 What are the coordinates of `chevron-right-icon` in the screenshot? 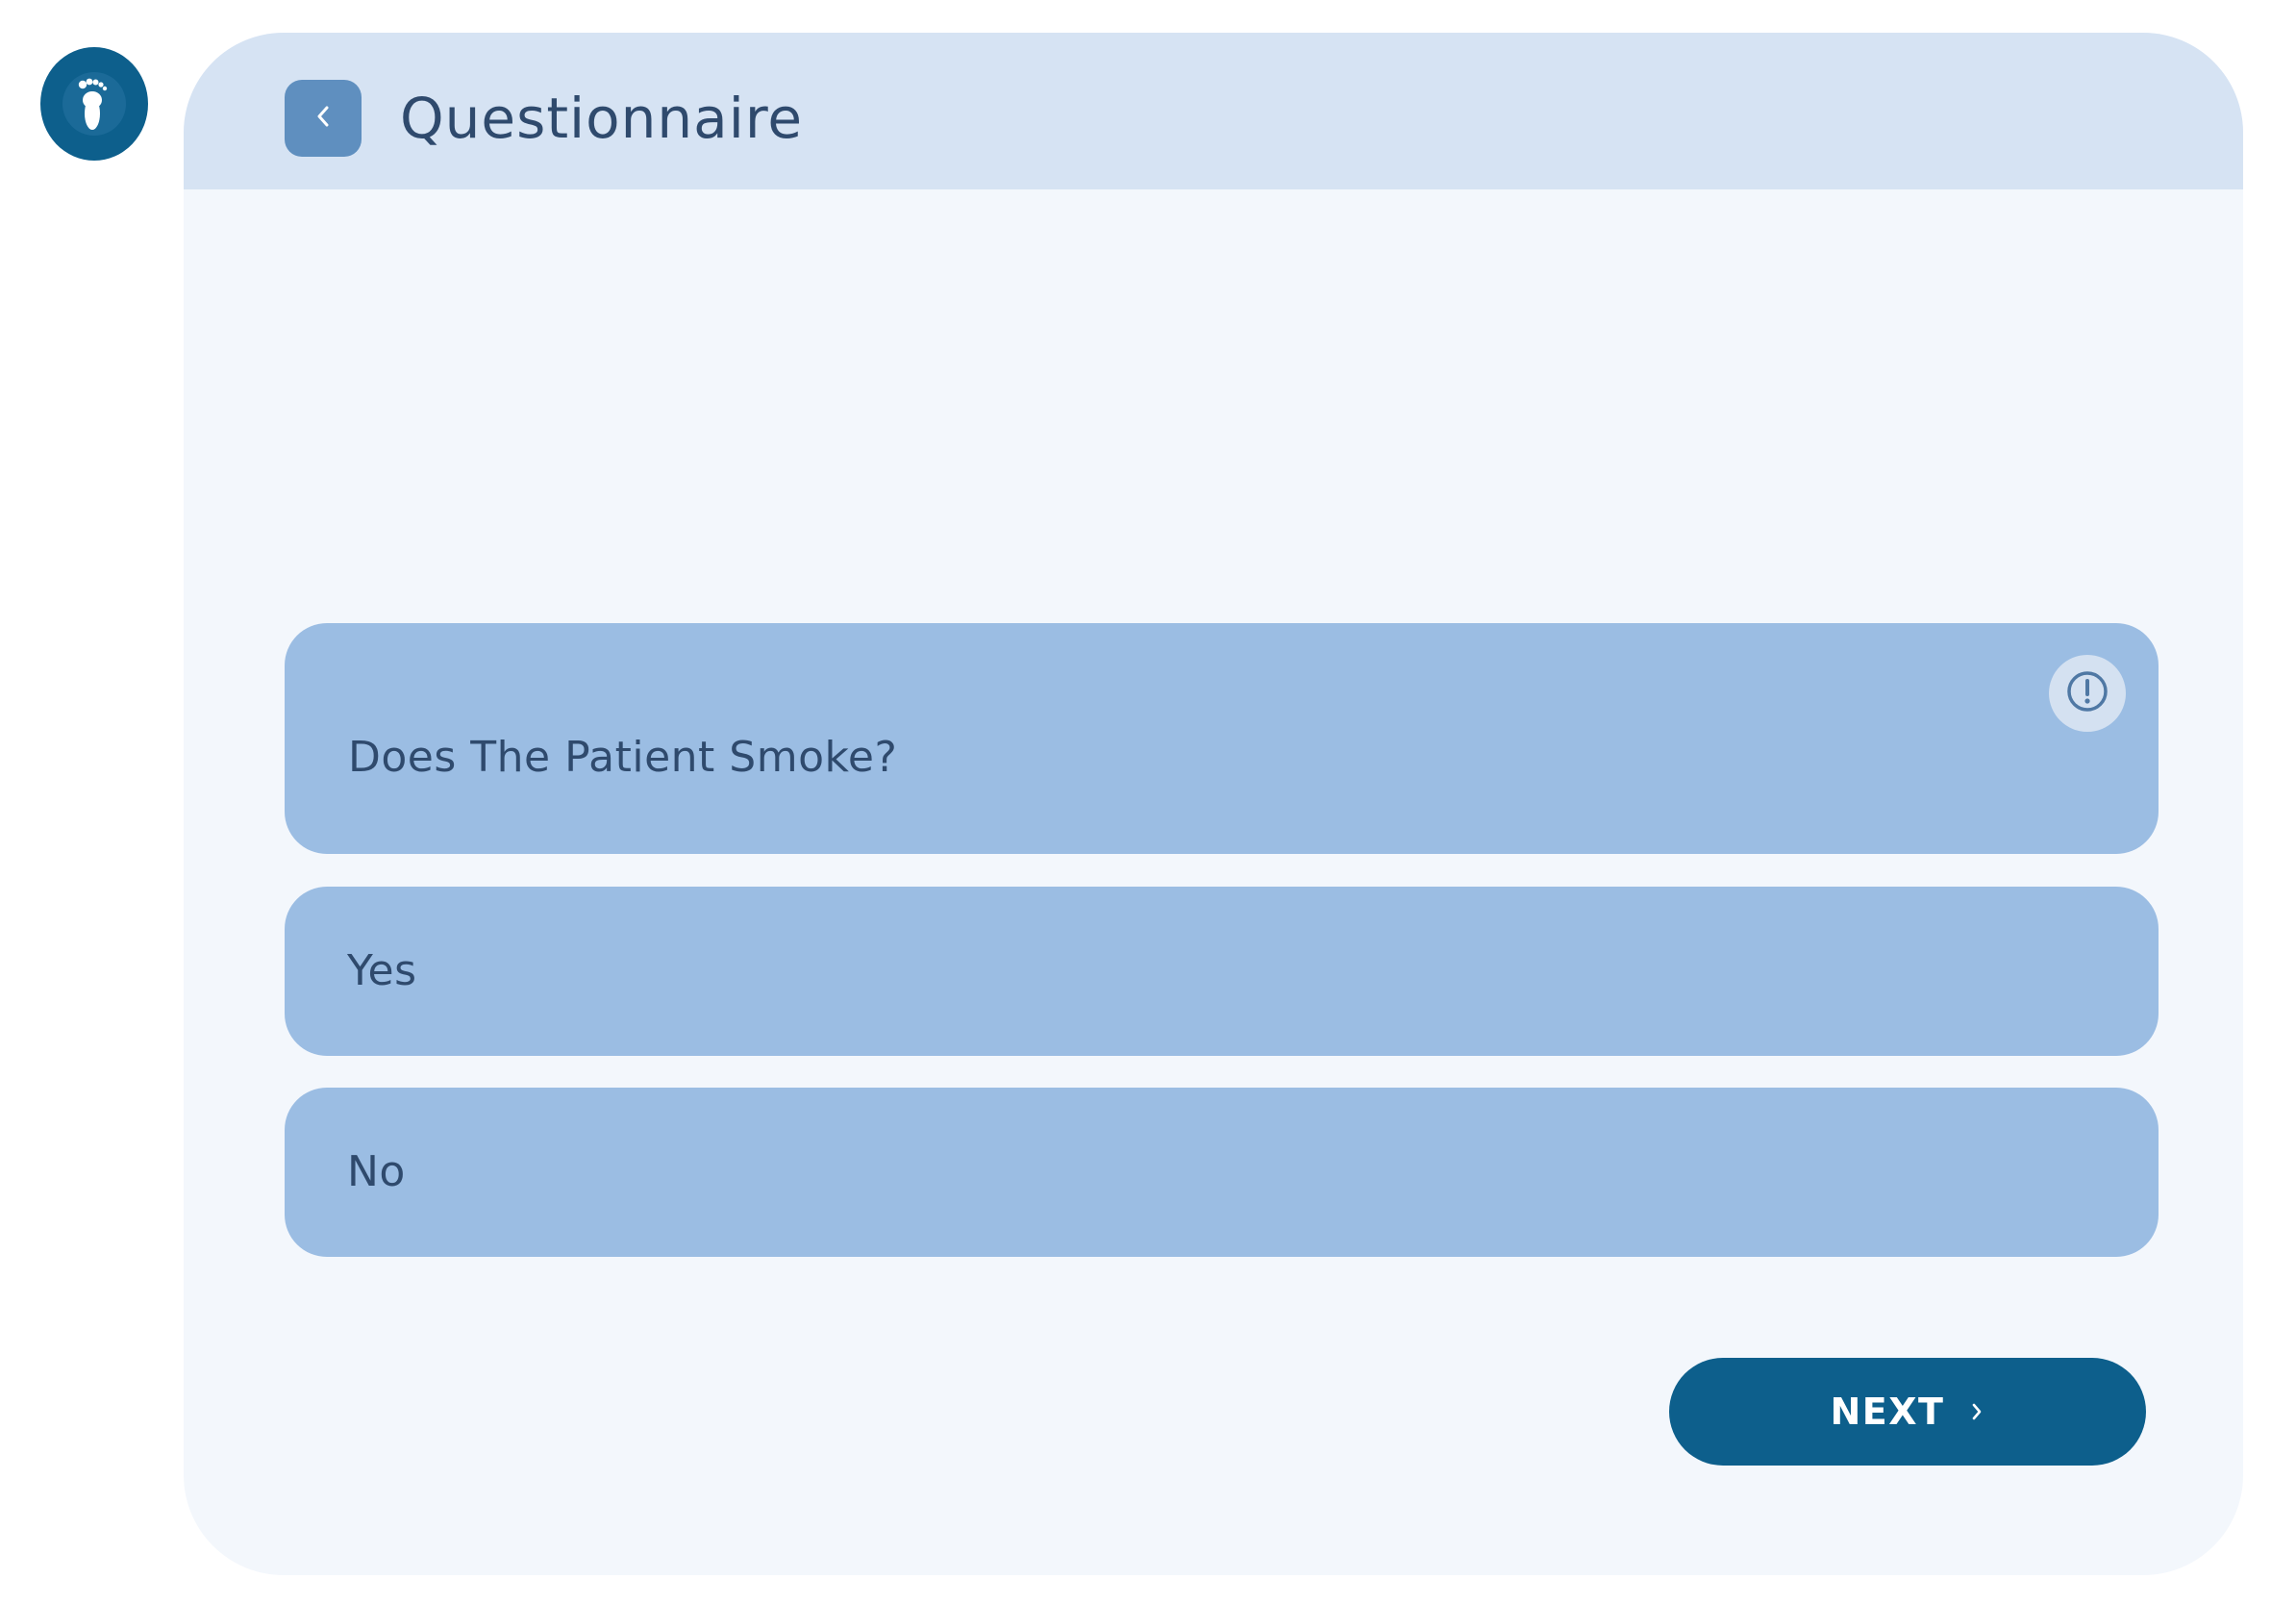 It's located at (1976, 1411).